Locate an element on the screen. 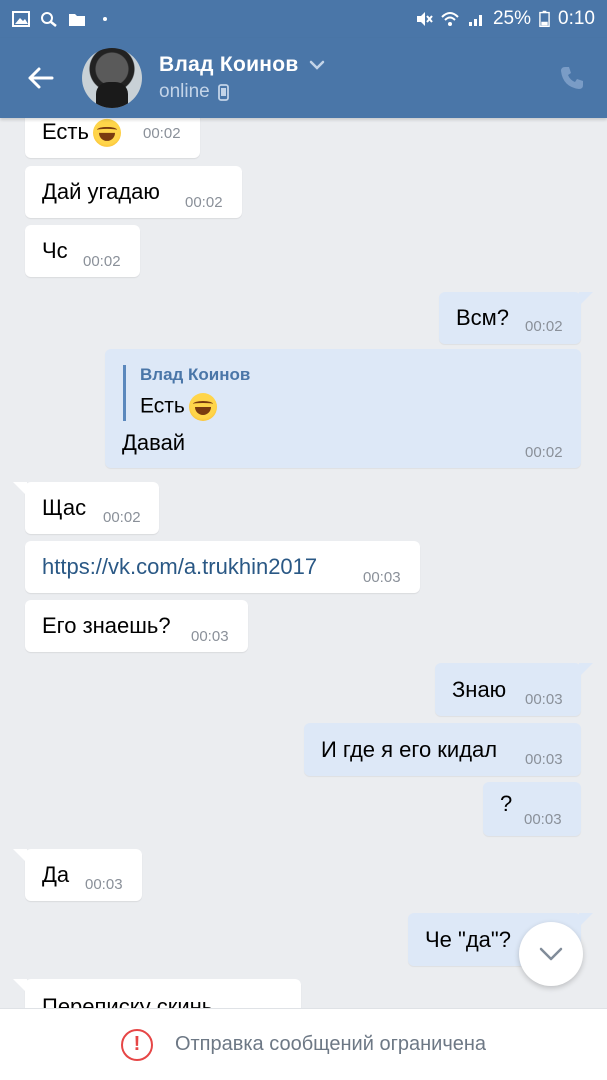 The height and width of the screenshot is (1080, 607). warning-icon: ! is located at coordinates (136, 1044).